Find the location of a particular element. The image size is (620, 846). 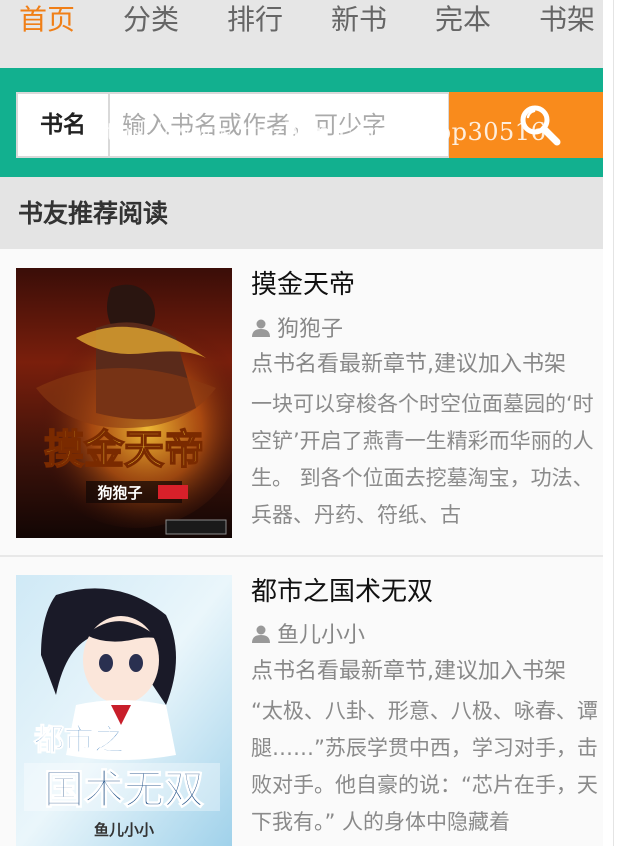

search-box: 书名 is located at coordinates (233, 125).